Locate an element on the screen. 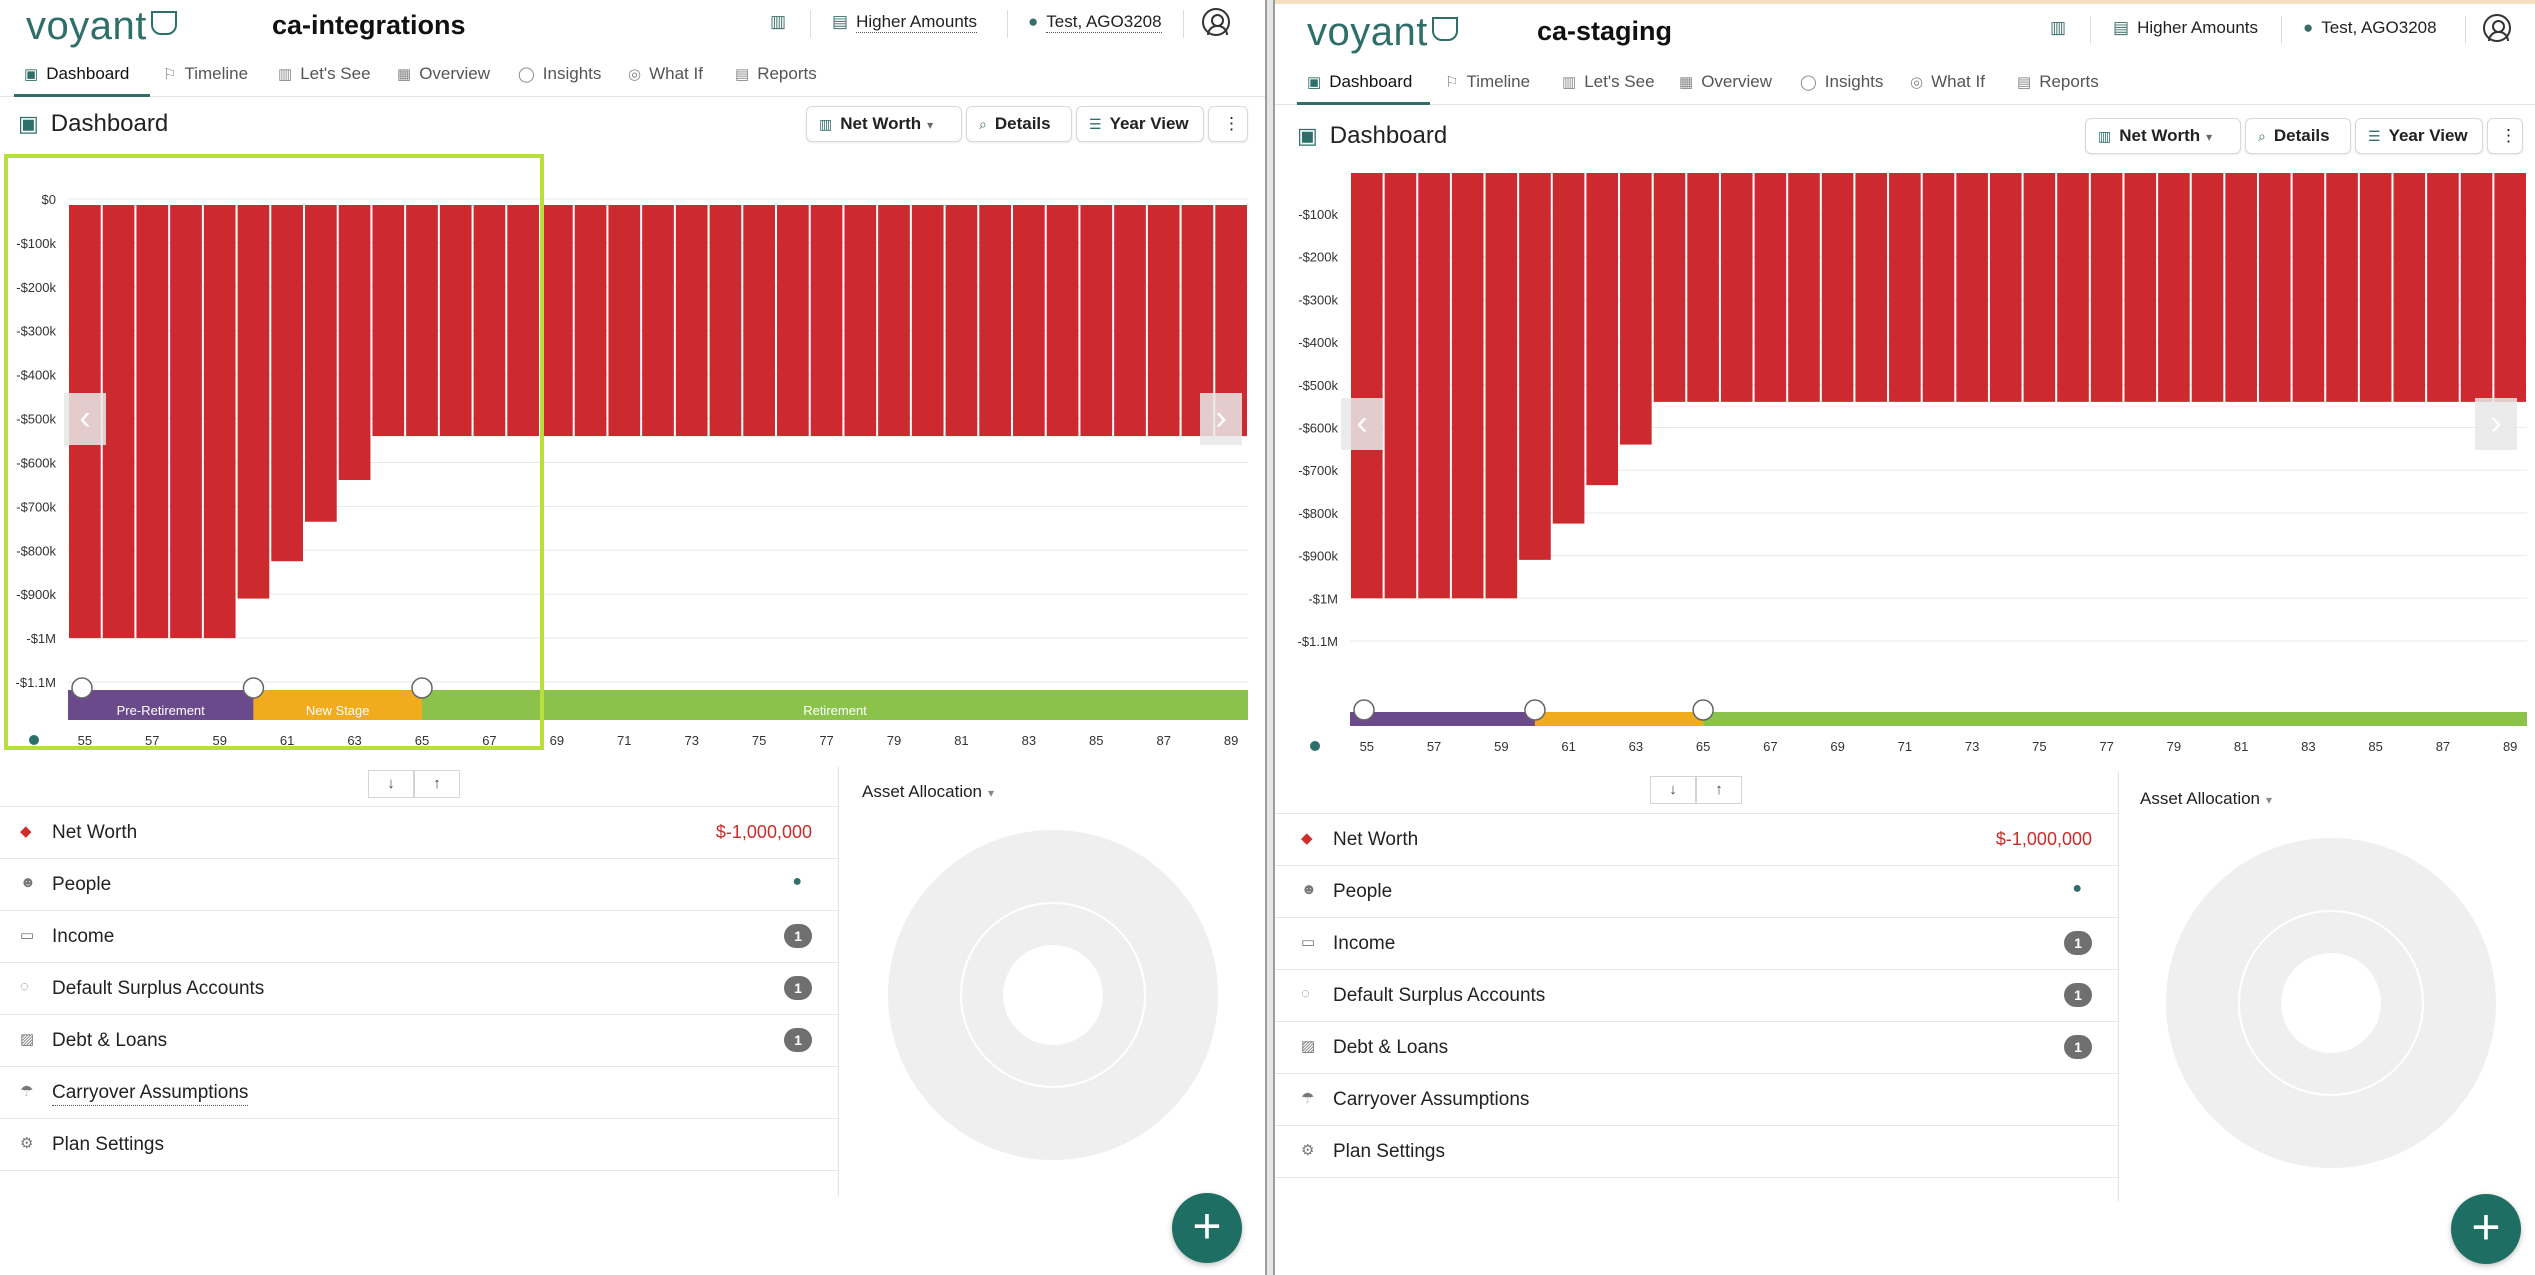 This screenshot has height=1275, width=2535. tab-label: Insights is located at coordinates (1854, 81).